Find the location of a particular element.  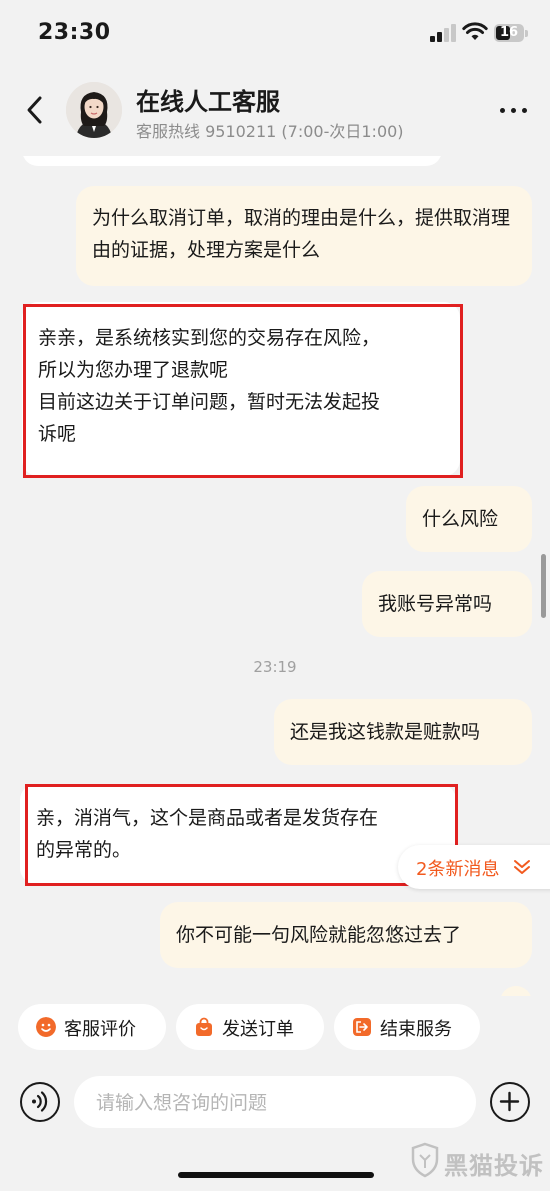

input-row is located at coordinates (275, 1103).